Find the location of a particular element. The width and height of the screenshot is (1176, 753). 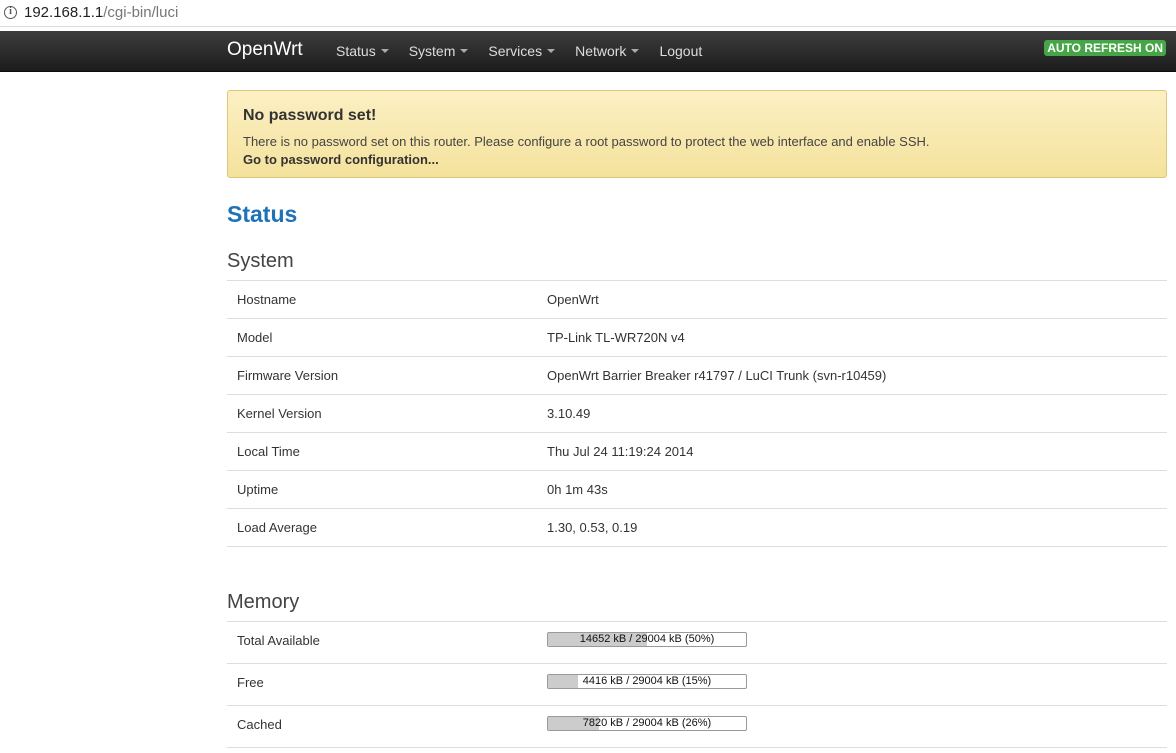

memory-progress-bar: 7820 kB / 29004 kB (26%) is located at coordinates (647, 723).